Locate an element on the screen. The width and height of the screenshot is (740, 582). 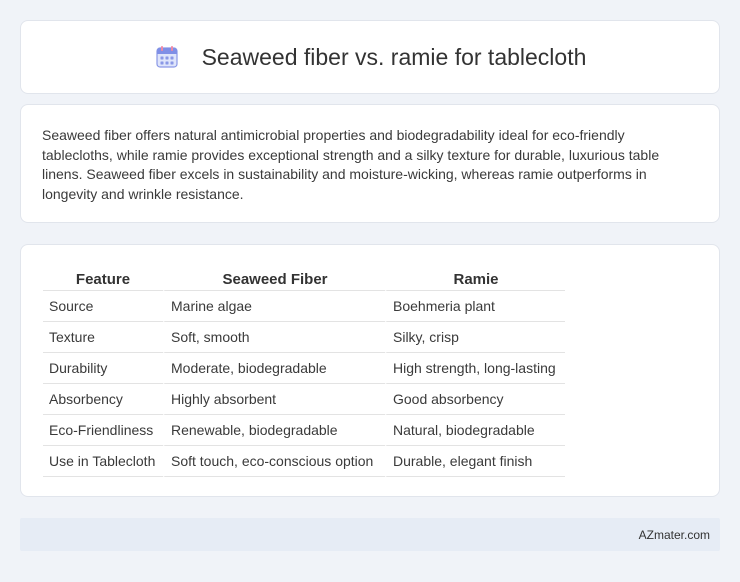
title-card: Seaweed fiber vs. ramie for tablecloth is located at coordinates (370, 57).